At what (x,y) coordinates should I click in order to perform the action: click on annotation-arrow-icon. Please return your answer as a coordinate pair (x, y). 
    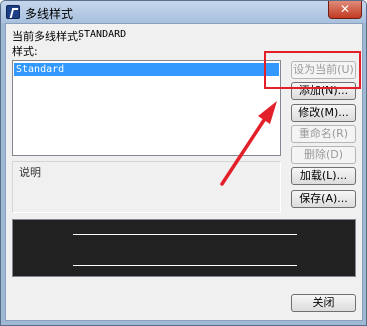
    Looking at the image, I should click on (248, 143).